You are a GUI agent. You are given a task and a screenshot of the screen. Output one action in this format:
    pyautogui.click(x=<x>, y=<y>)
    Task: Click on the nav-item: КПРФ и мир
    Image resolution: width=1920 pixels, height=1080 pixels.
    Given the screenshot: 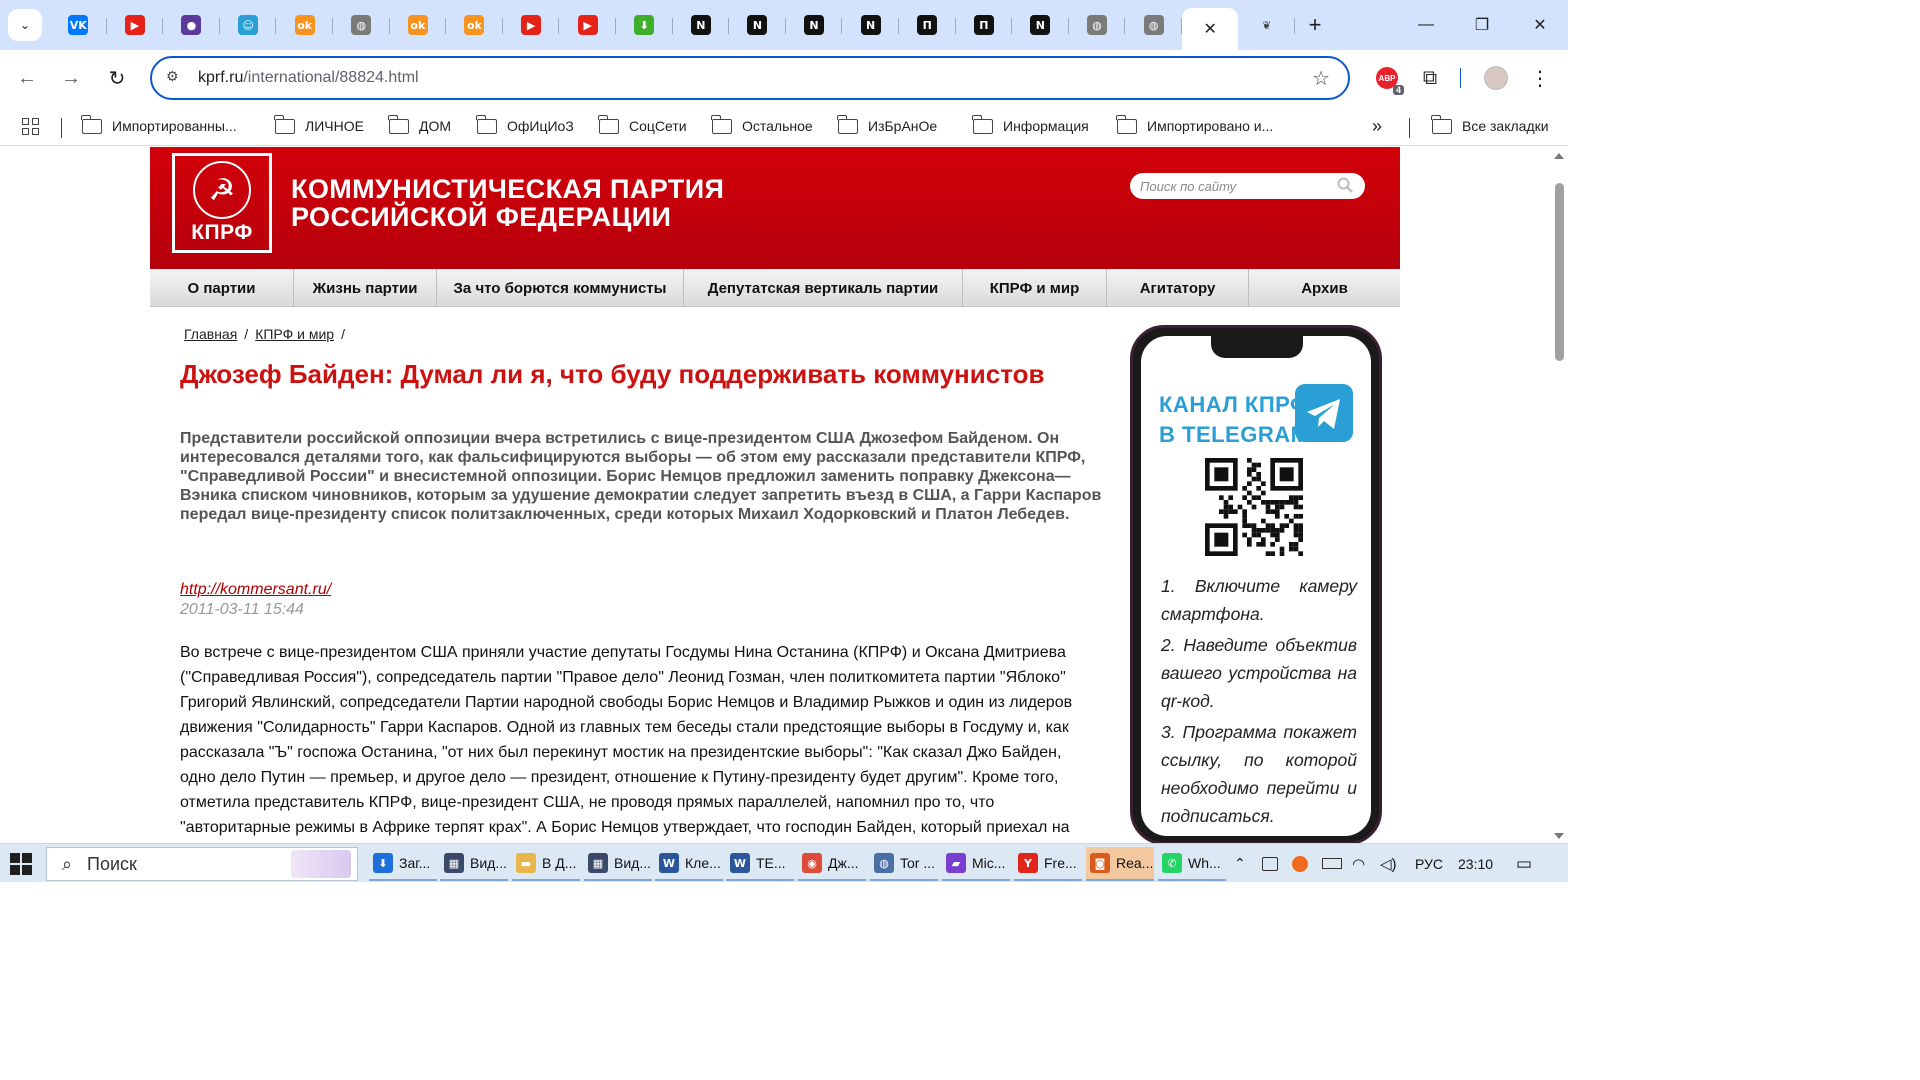 What is the action you would take?
    pyautogui.click(x=1035, y=288)
    